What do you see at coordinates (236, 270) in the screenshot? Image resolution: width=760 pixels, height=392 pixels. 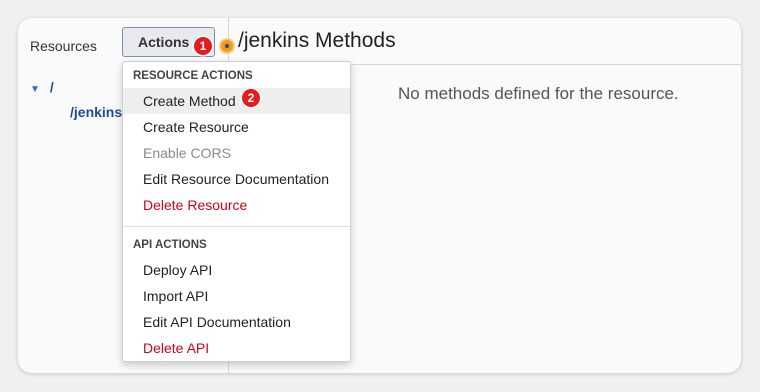 I see `menu-item-deploy-api: Deploy API` at bounding box center [236, 270].